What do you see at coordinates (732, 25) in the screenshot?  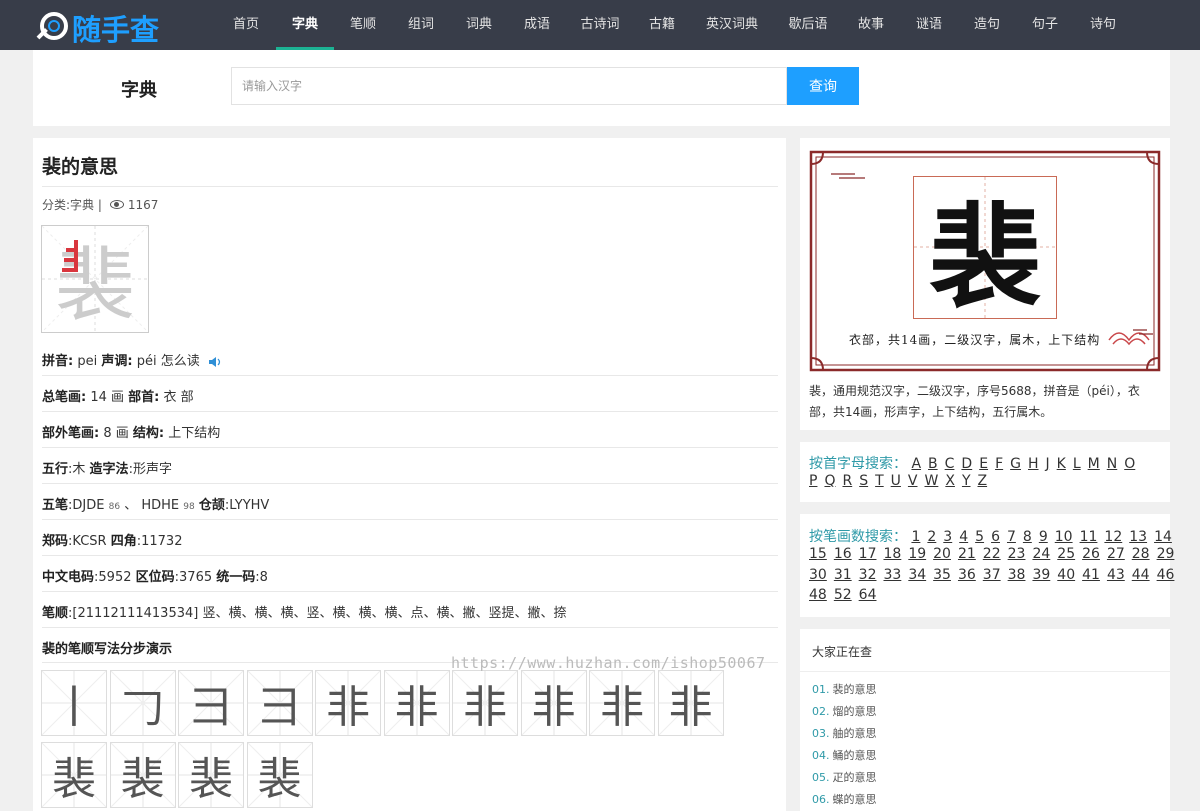 I see `nav-item: 英汉词典` at bounding box center [732, 25].